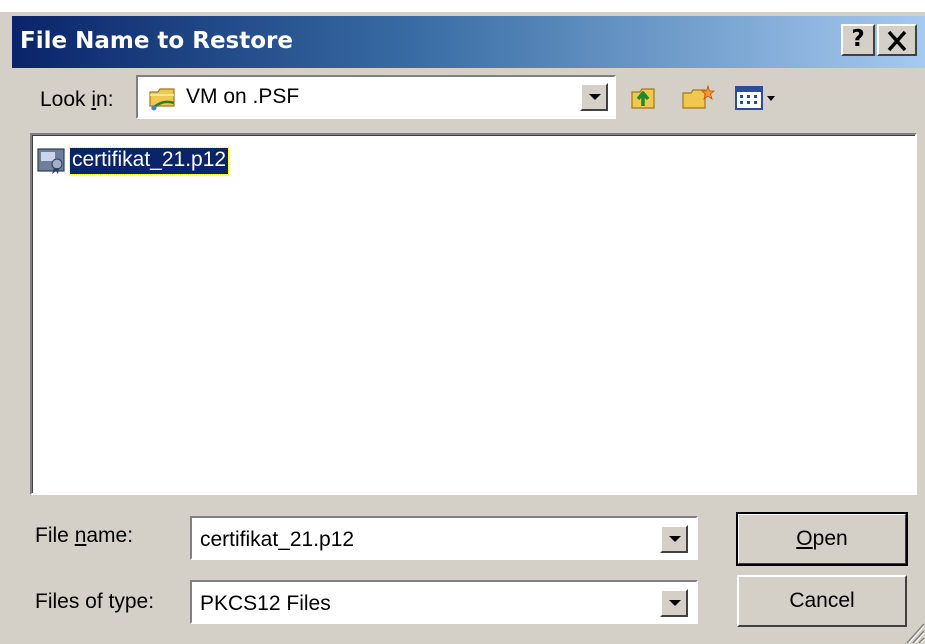  I want to click on file-type-label: Files of type:, so click(95, 601).